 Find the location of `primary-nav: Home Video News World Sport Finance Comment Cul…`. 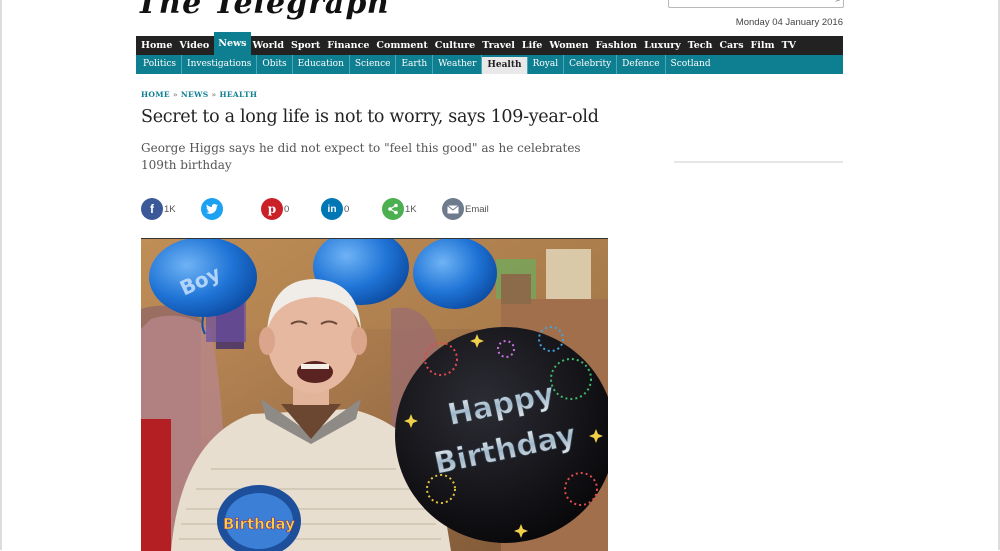

primary-nav: Home Video News World Sport Finance Comment Cul… is located at coordinates (489, 43).